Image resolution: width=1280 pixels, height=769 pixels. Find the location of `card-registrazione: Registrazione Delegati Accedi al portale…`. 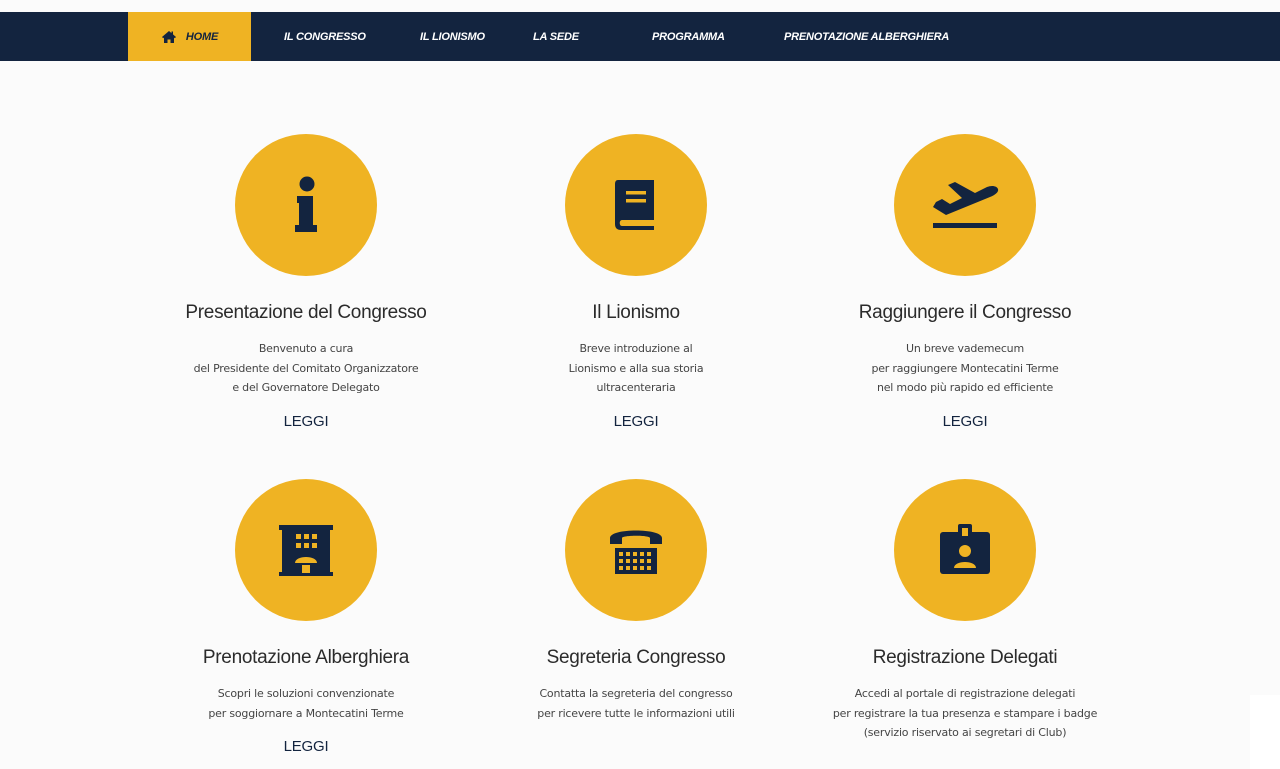

card-registrazione: Registrazione Delegati Accedi al portale… is located at coordinates (965, 611).